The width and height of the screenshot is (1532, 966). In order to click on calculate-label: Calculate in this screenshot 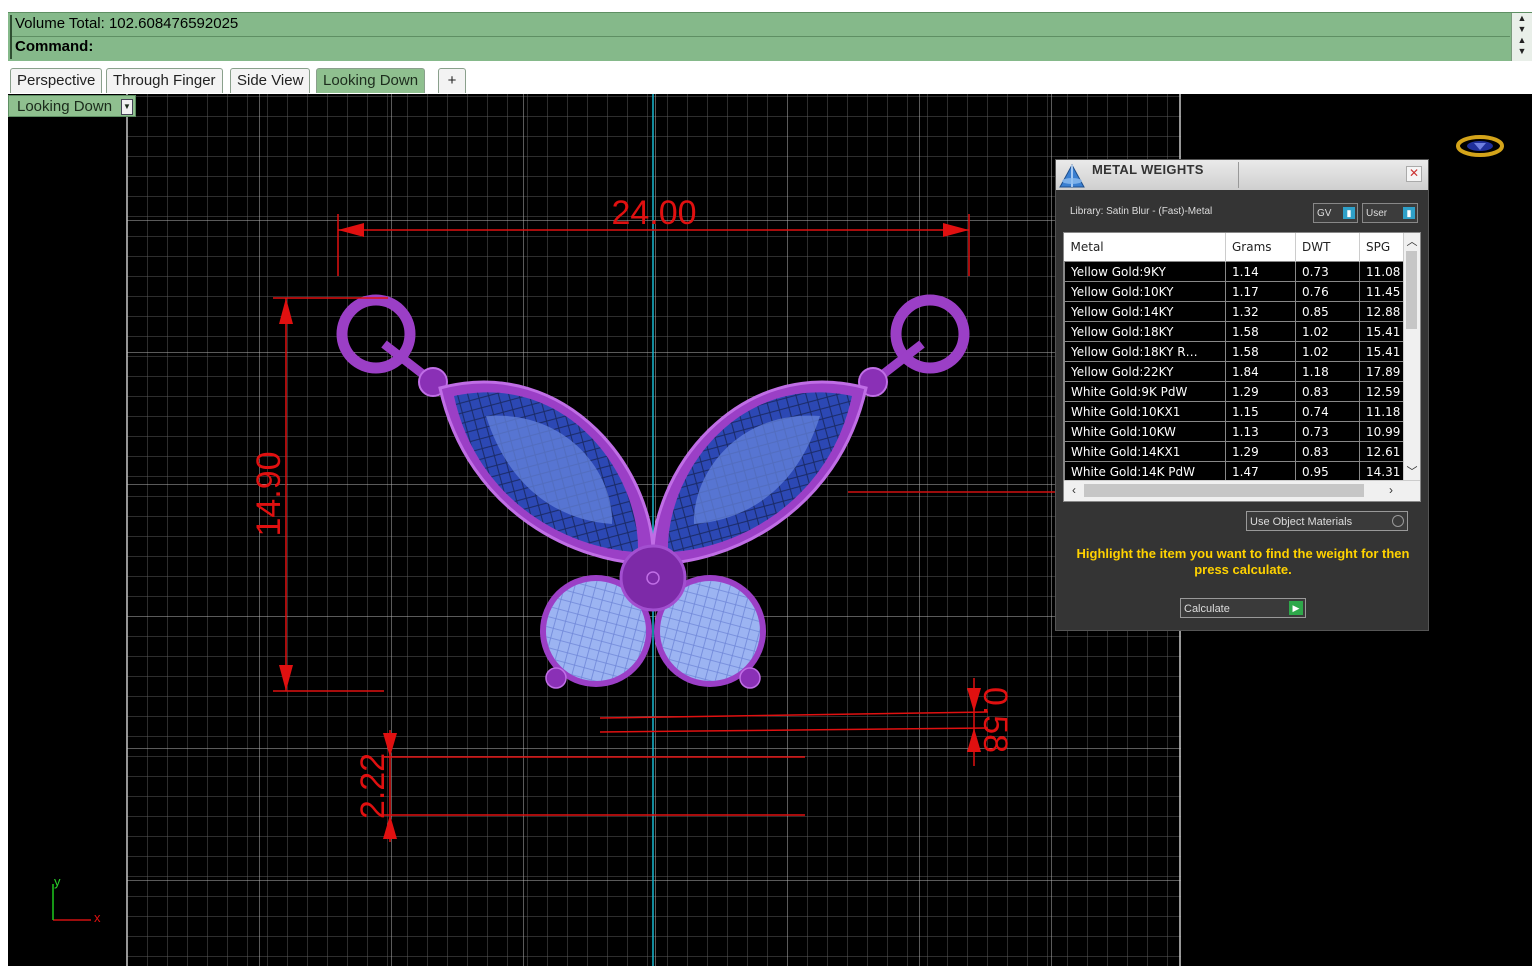, I will do `click(1207, 609)`.